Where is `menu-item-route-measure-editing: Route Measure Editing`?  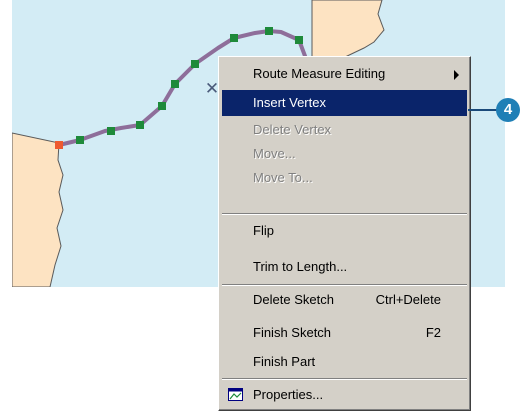
menu-item-route-measure-editing: Route Measure Editing is located at coordinates (344, 74).